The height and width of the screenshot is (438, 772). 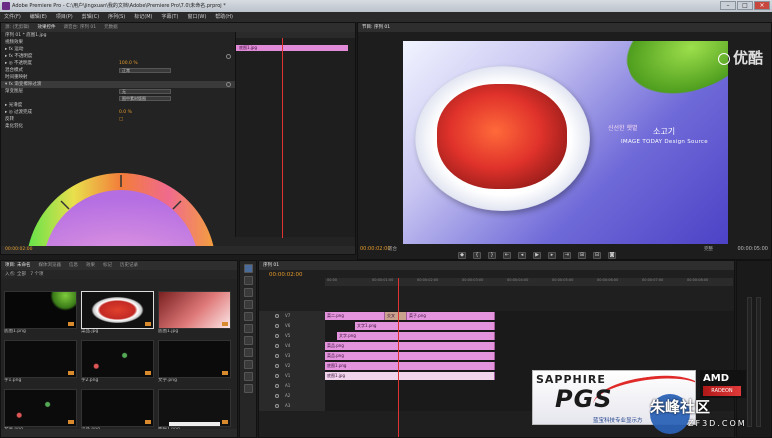 What do you see at coordinates (462, 255) in the screenshot?
I see `transport-button-icon: ◆` at bounding box center [462, 255].